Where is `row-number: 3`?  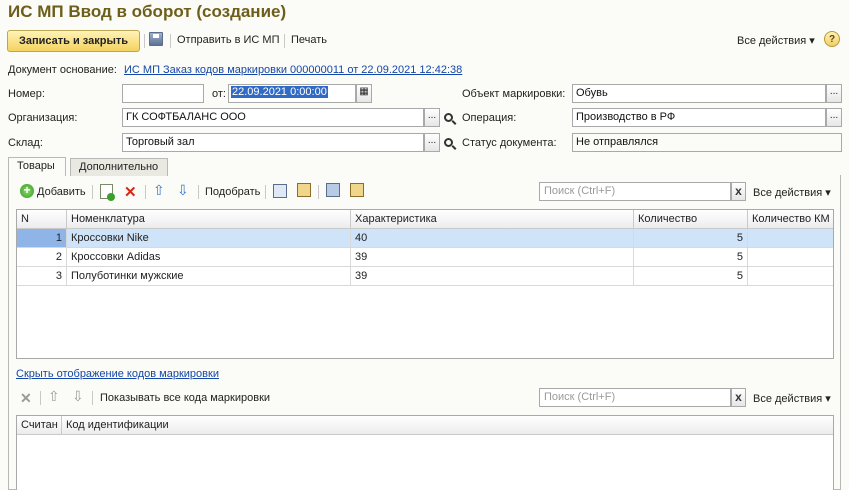 row-number: 3 is located at coordinates (42, 276).